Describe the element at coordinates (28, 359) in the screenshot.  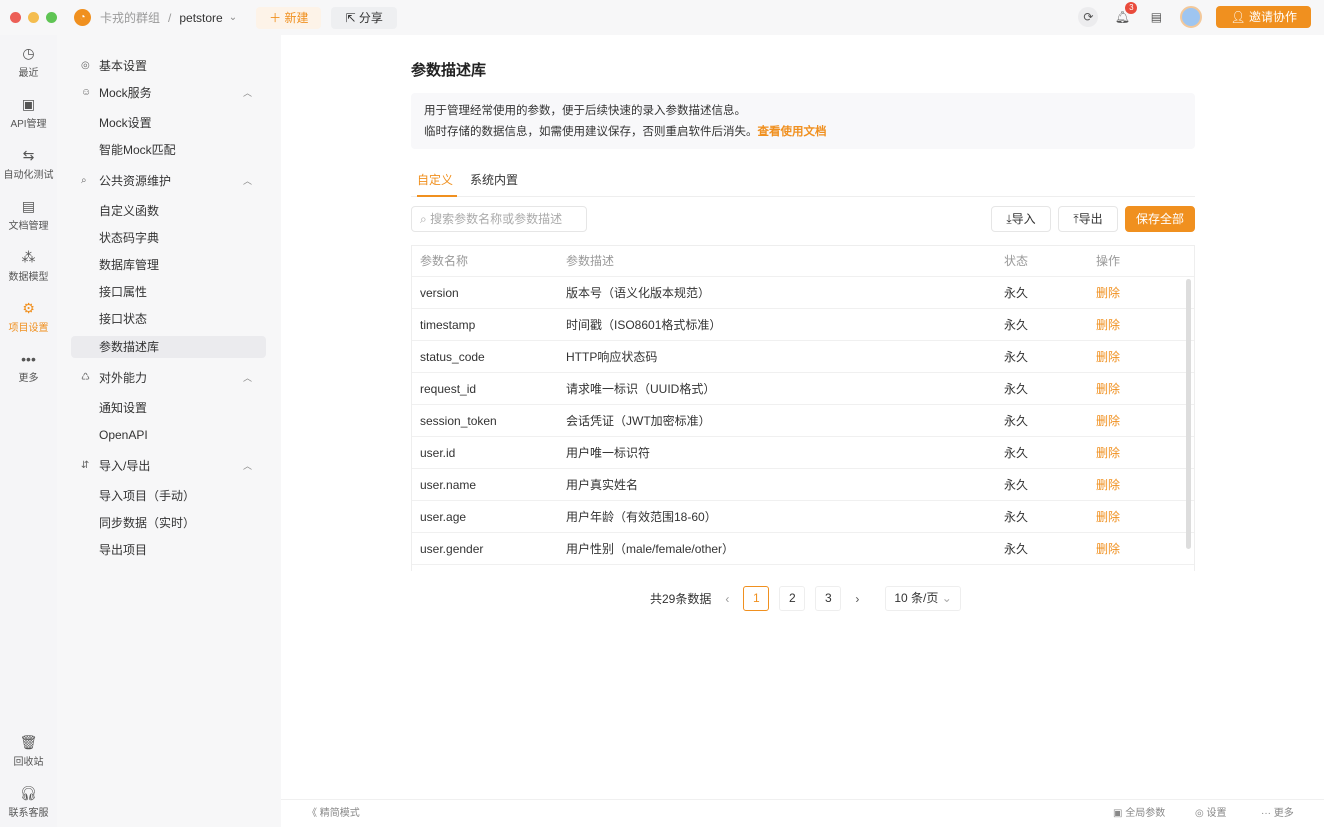
I see `more-icon: •••` at that location.